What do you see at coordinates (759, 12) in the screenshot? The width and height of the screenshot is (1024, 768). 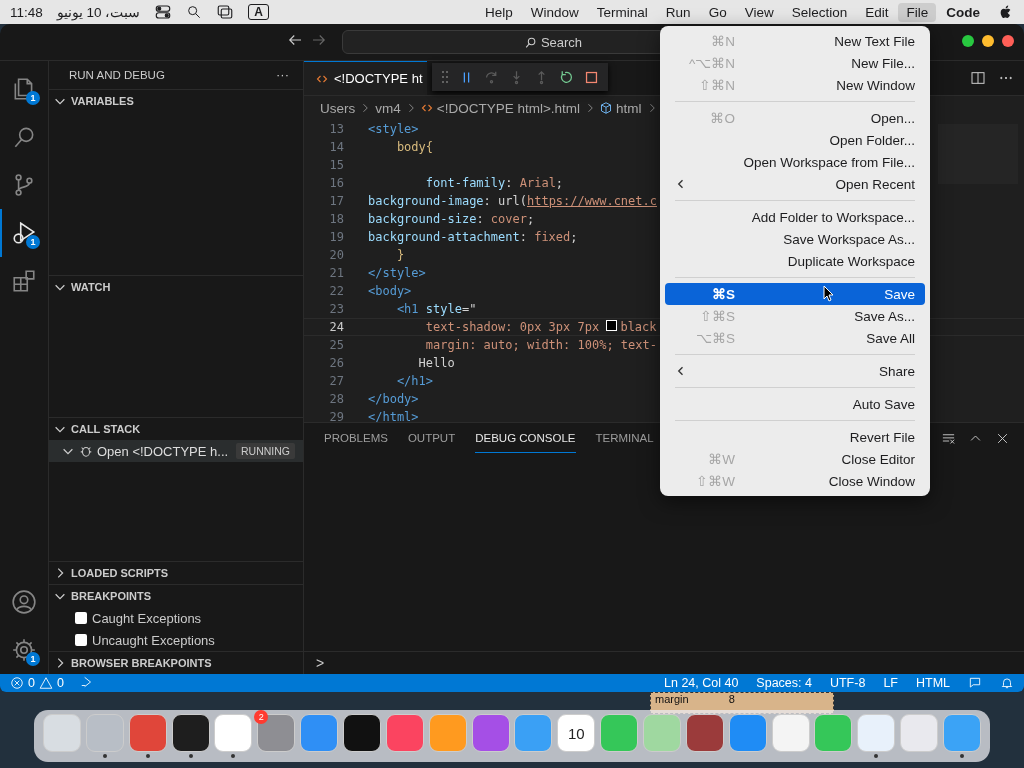 I see `menu-bar-item: View` at bounding box center [759, 12].